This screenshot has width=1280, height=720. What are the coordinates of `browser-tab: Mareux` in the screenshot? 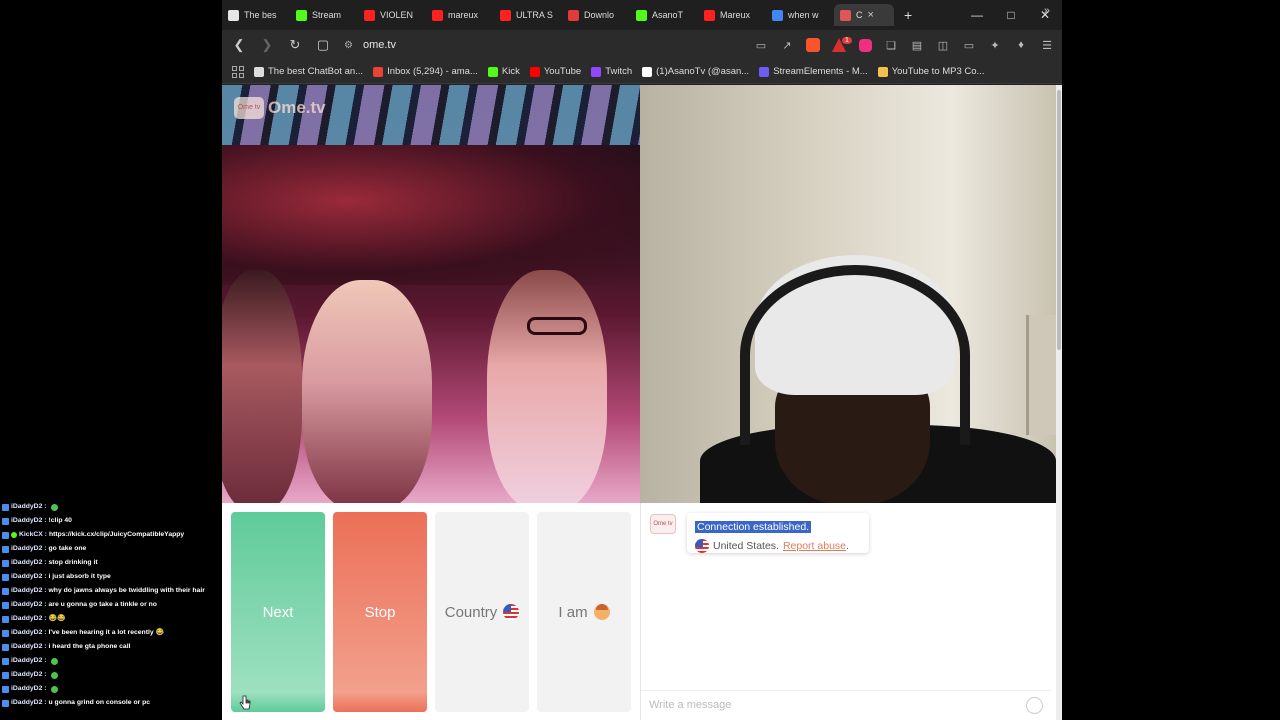 It's located at (732, 15).